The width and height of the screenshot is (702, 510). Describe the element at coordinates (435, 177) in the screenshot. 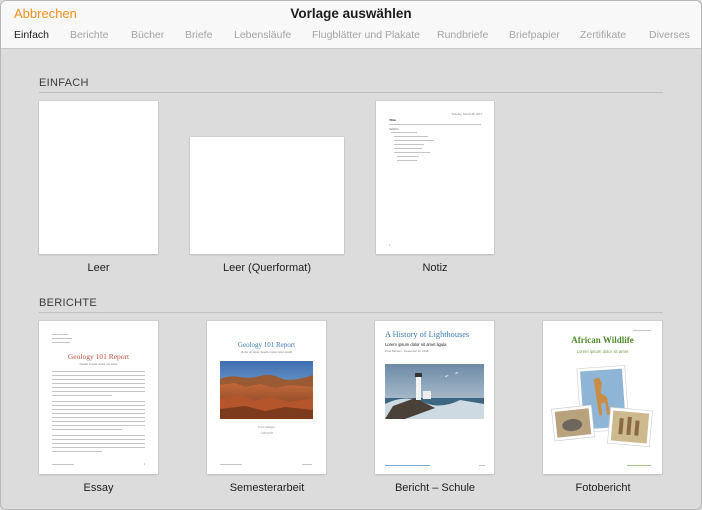

I see `template-notiz: Tuesday, March 28, 2017 Title Subtitle 1` at that location.